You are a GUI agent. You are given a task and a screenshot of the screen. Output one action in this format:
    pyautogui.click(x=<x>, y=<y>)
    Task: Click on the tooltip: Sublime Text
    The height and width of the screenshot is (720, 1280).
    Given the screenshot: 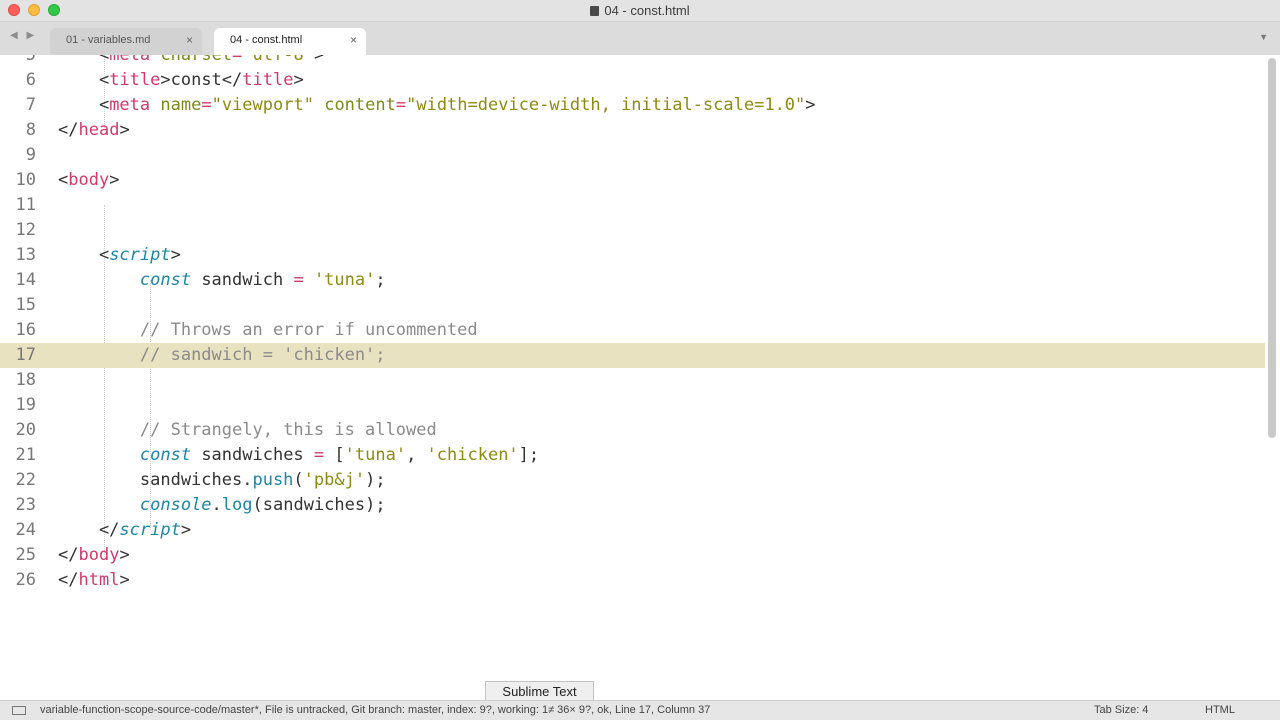 What is the action you would take?
    pyautogui.click(x=539, y=691)
    